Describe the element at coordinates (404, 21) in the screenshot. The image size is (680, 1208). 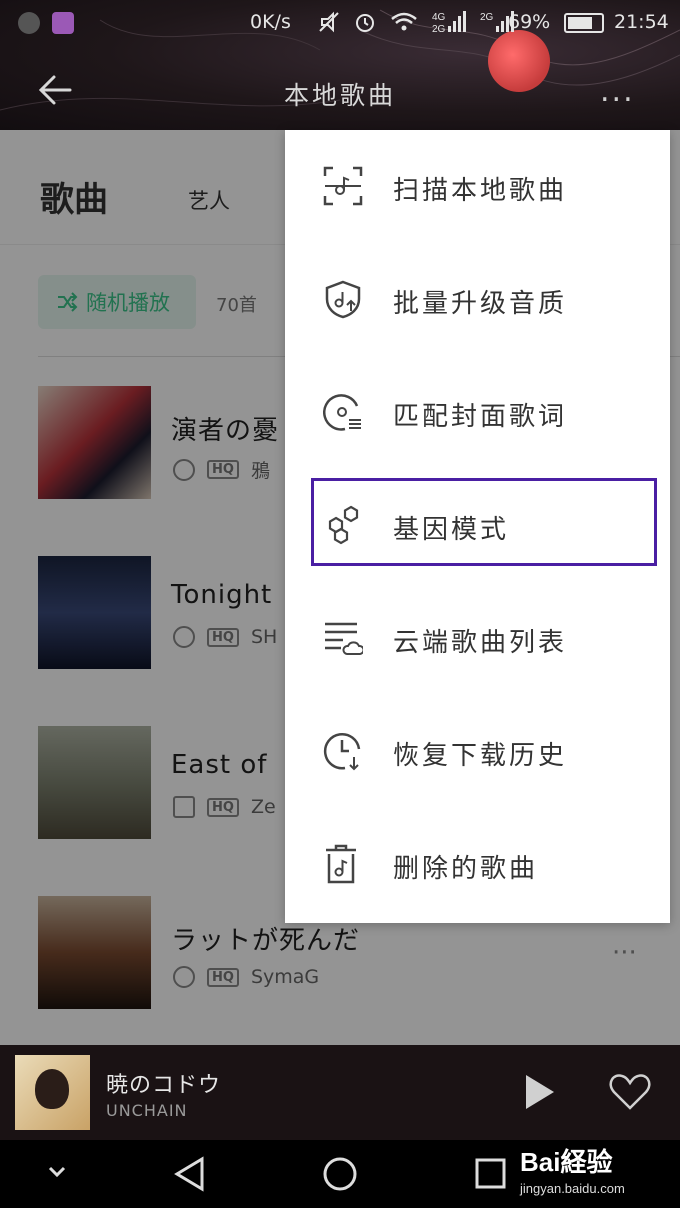
I see `wifi-icon` at that location.